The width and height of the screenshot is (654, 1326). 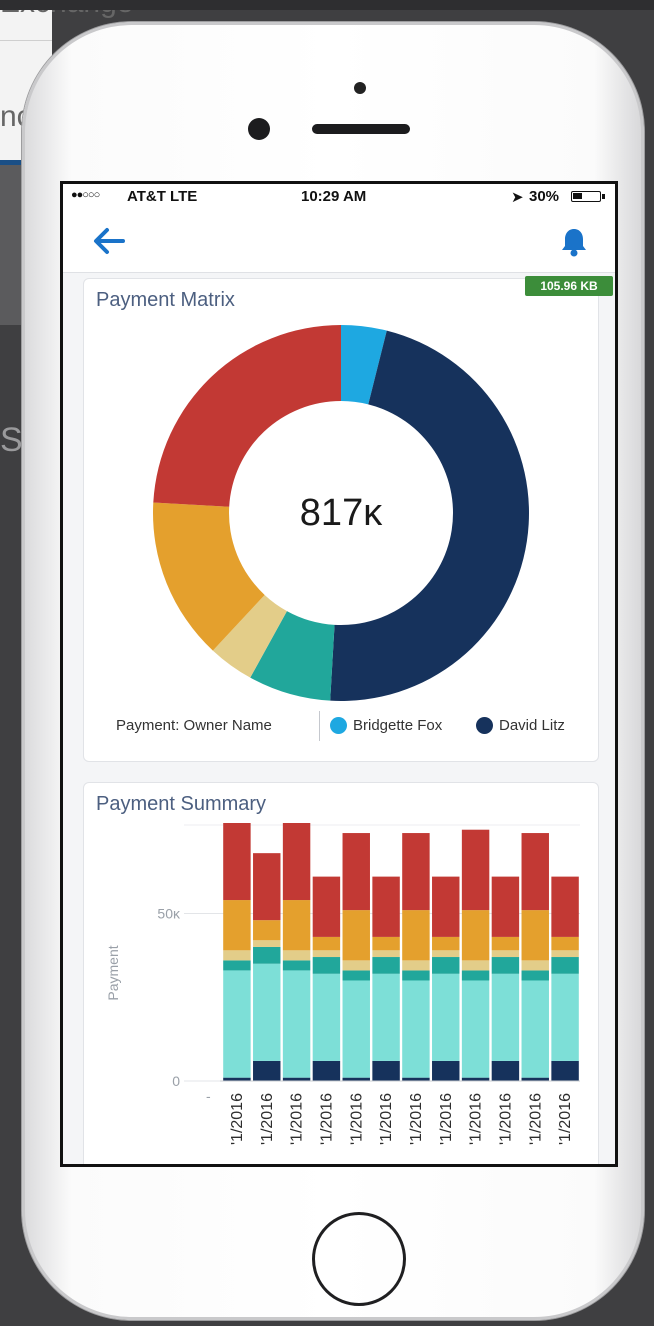 What do you see at coordinates (574, 242) in the screenshot?
I see `bell-icon` at bounding box center [574, 242].